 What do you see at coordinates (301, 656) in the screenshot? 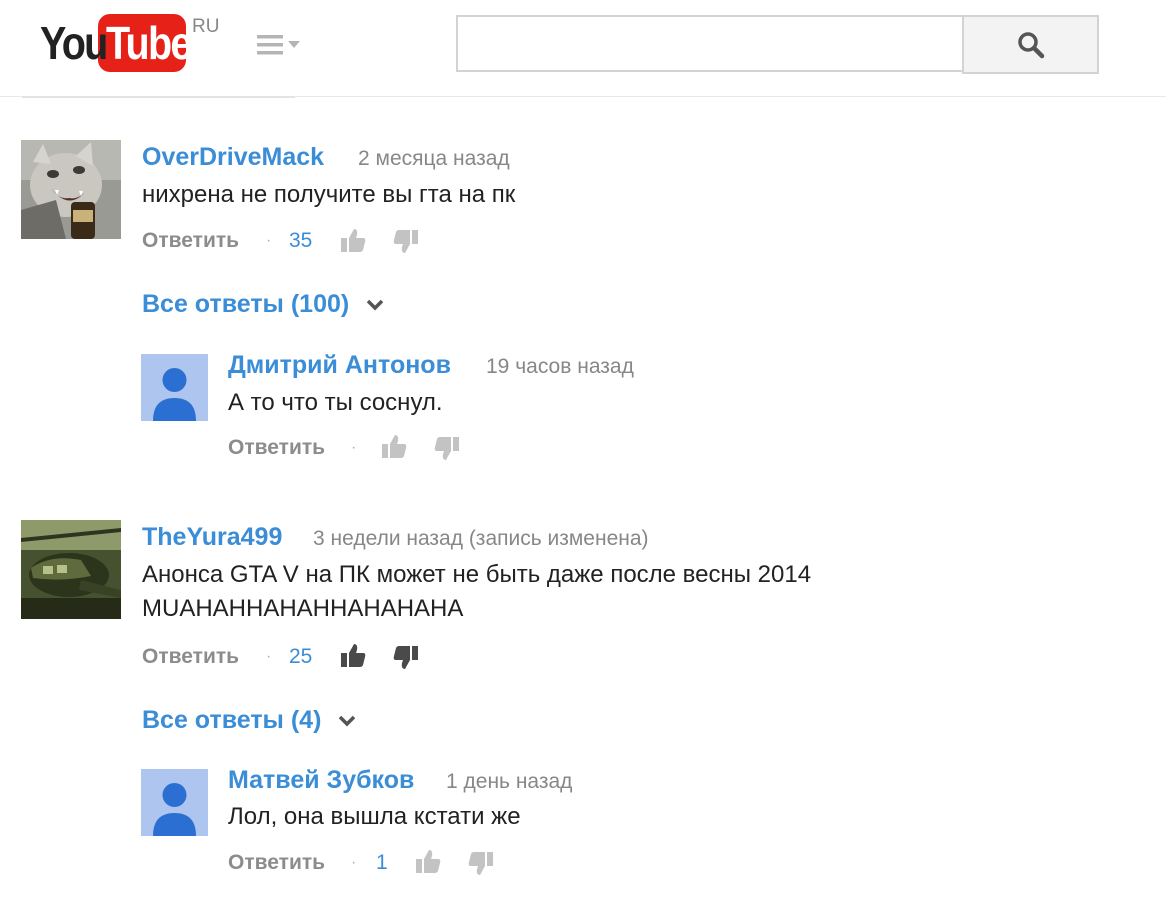
I see `like-count: 25` at bounding box center [301, 656].